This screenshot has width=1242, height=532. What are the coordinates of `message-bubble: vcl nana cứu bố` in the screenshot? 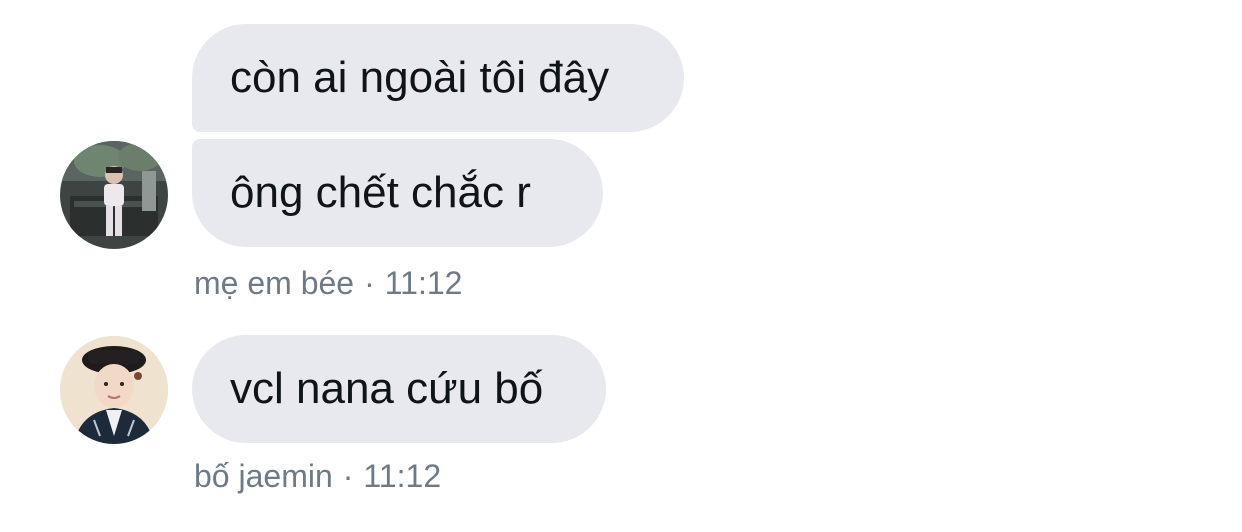 It's located at (399, 389).